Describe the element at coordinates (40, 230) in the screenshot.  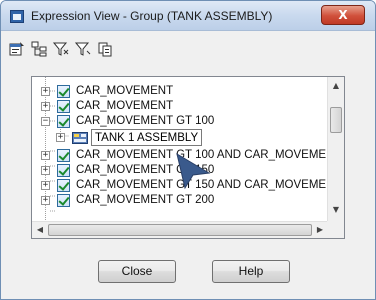
I see `scroll-left-arrow-icon: ◀` at that location.